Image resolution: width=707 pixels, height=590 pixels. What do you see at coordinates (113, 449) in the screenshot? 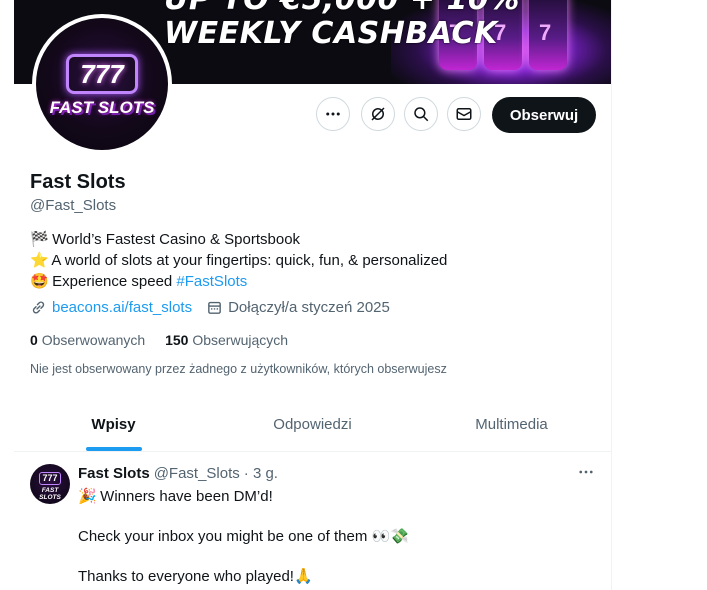
I see `active-tab-indicator` at bounding box center [113, 449].